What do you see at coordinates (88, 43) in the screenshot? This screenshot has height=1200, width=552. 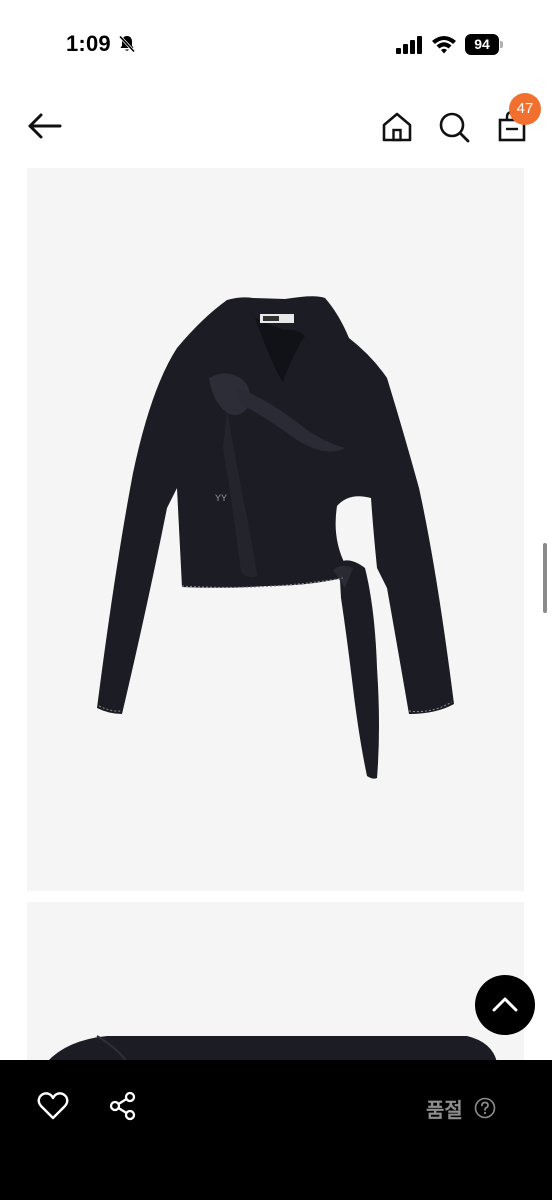 I see `status-time: 1:09` at bounding box center [88, 43].